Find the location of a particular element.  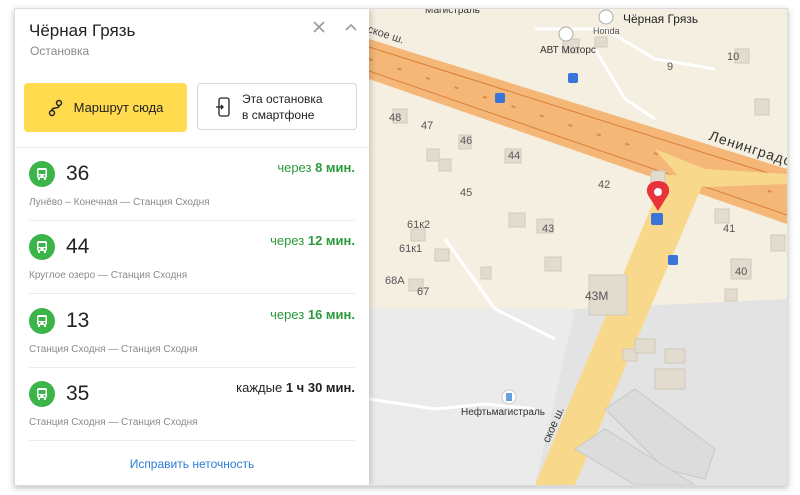

interval-time: каждые 1 ч 30 мин. is located at coordinates (295, 387).